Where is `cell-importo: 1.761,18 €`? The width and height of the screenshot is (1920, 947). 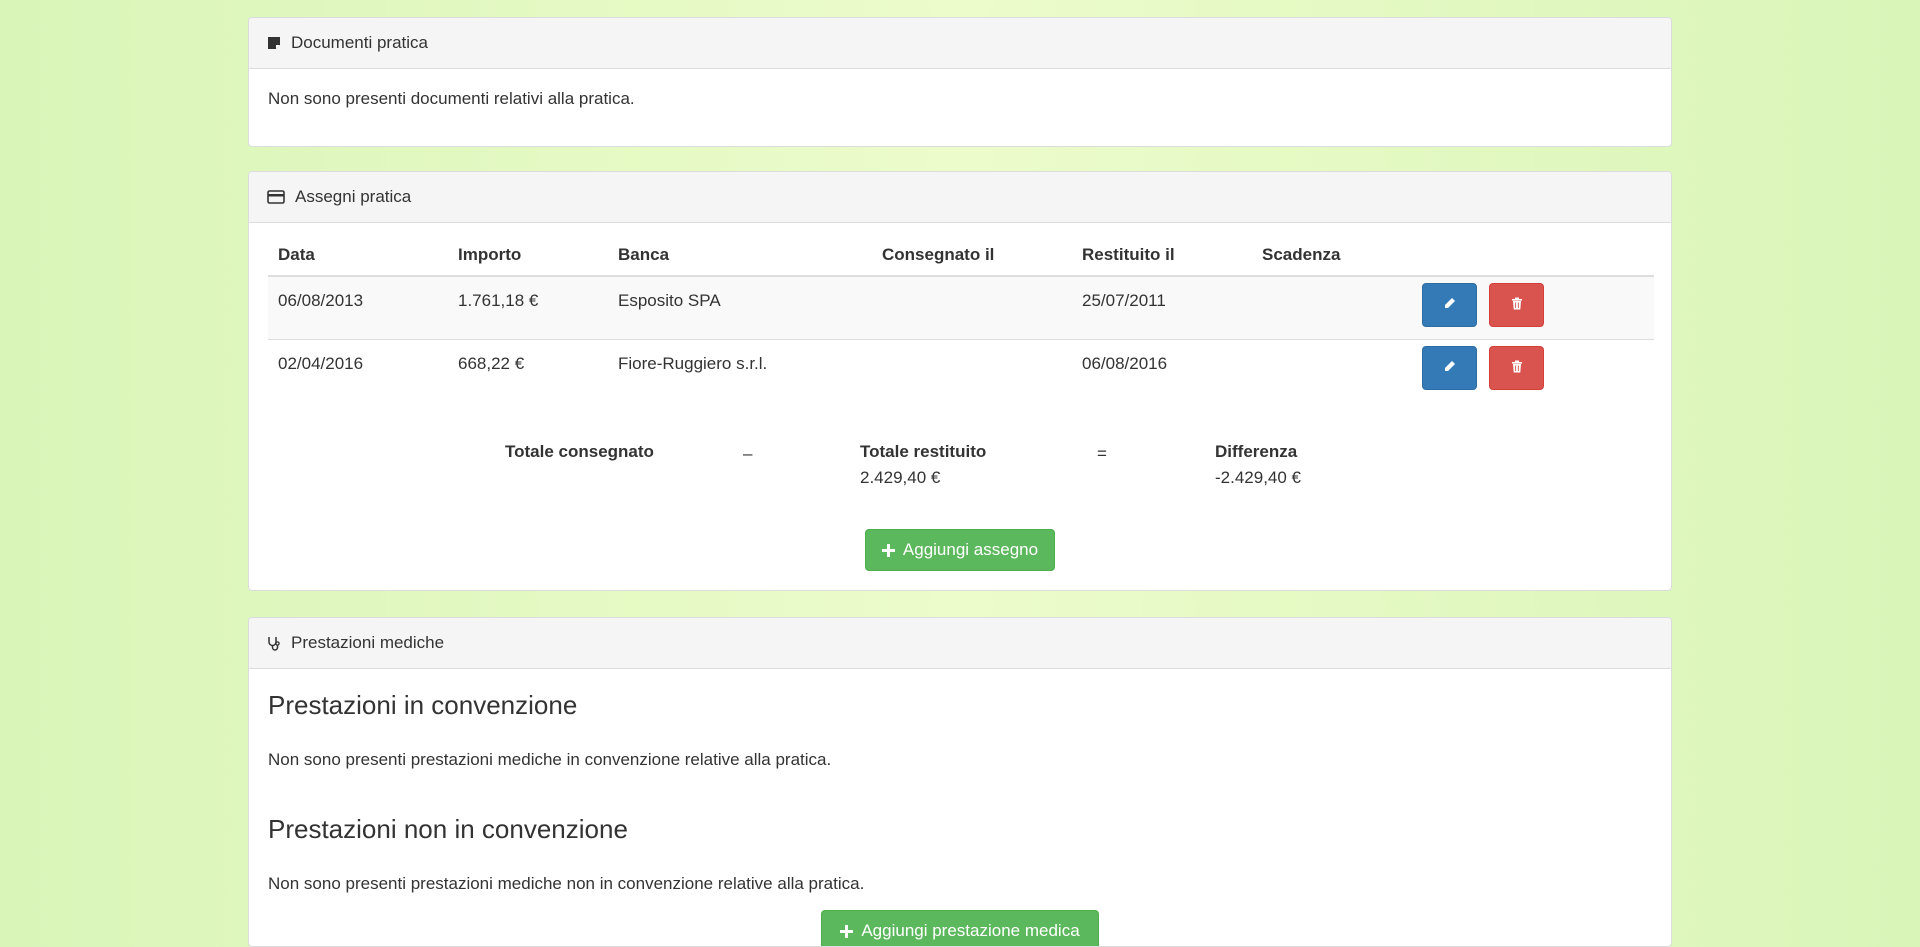 cell-importo: 1.761,18 € is located at coordinates (528, 307).